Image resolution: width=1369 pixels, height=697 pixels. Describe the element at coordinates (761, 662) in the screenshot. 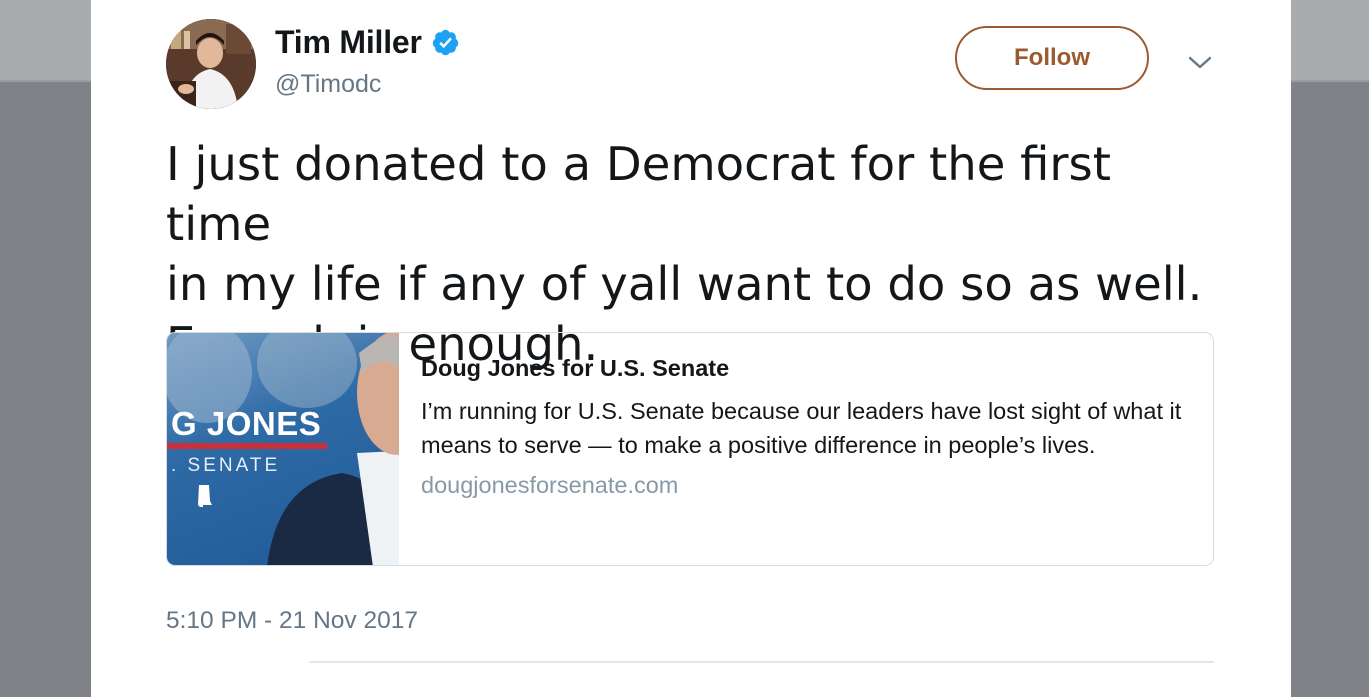

I see `divider` at that location.